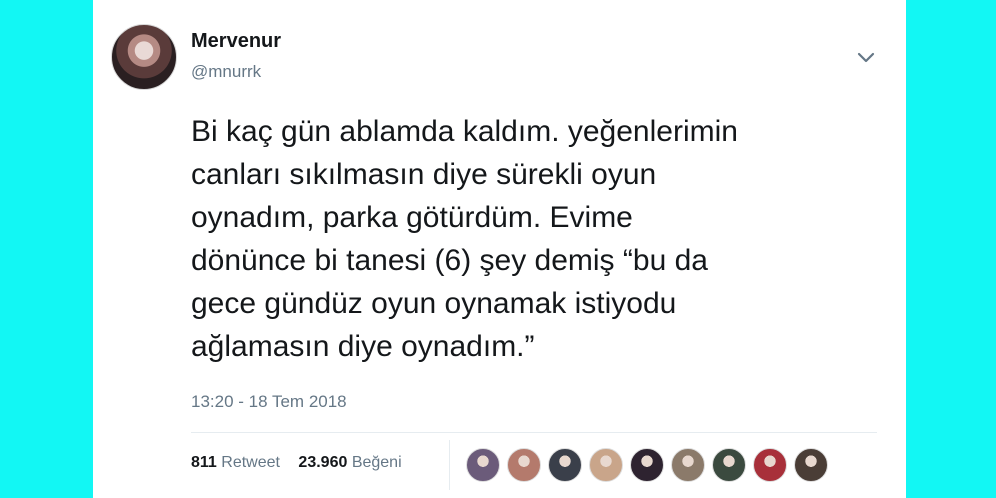  What do you see at coordinates (204, 462) in the screenshot?
I see `retweets-count: 811` at bounding box center [204, 462].